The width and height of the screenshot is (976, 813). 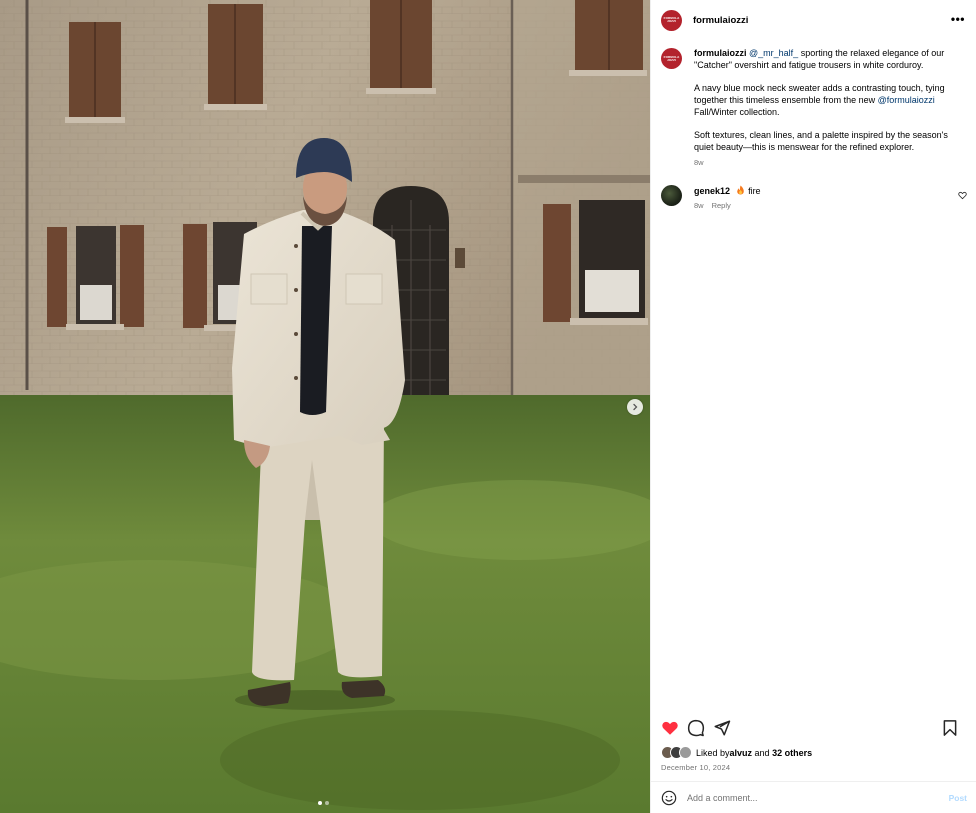 I want to click on likes-others-link: 32 others, so click(x=792, y=753).